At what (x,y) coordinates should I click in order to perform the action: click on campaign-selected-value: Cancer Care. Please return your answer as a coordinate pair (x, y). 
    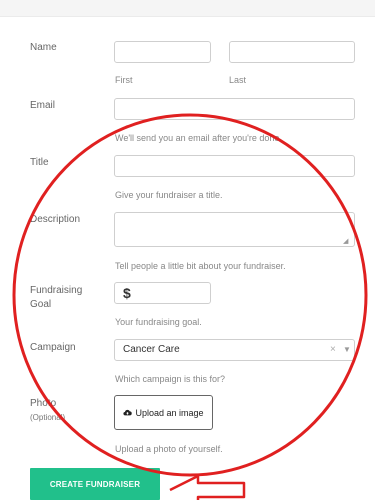
    Looking at the image, I should click on (151, 349).